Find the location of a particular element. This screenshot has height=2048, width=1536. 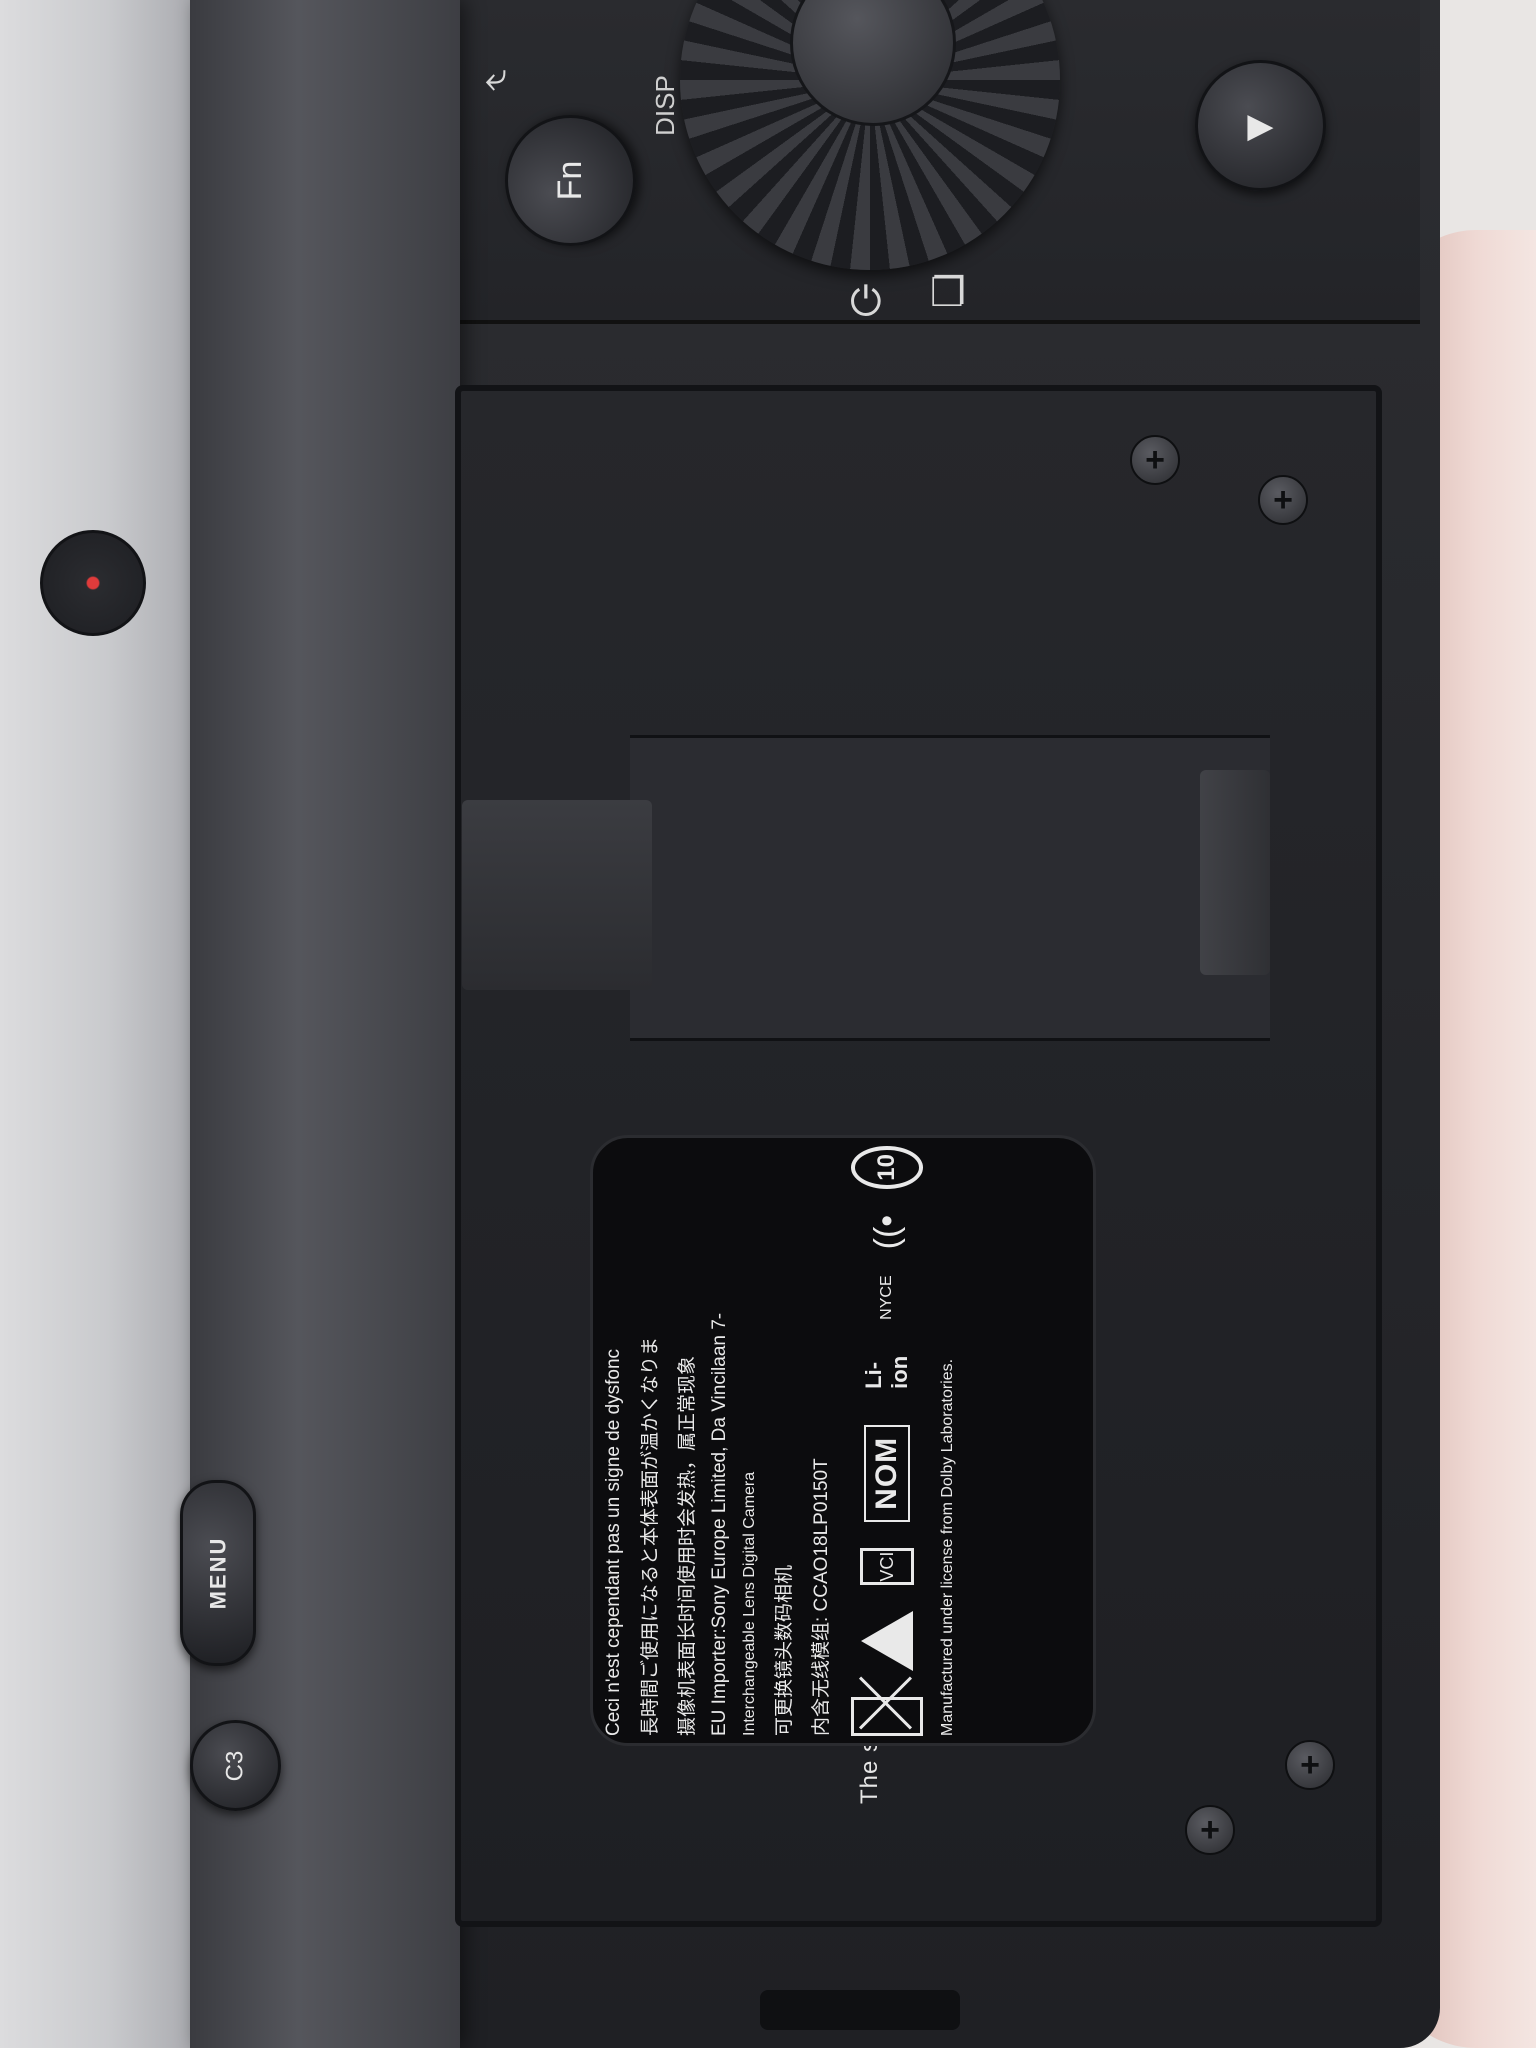

label-line: 摄像机表面长时间使用时会发热，属正常现象 is located at coordinates (687, 1545).